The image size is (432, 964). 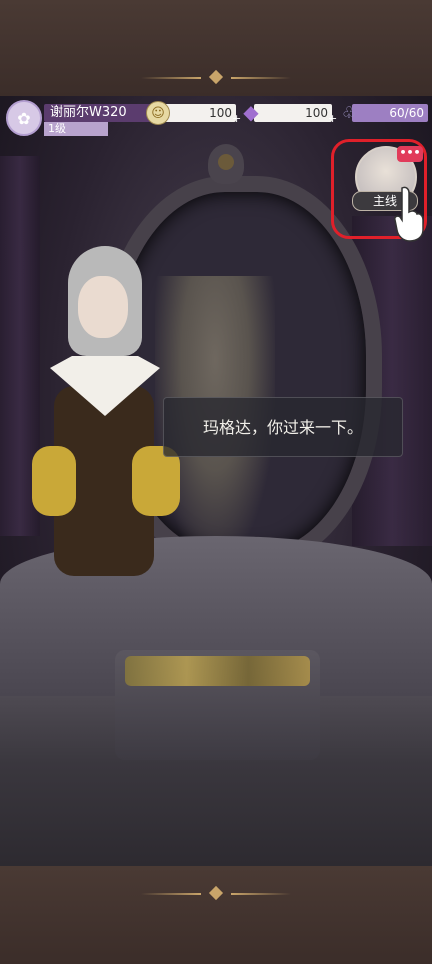 What do you see at coordinates (216, 893) in the screenshot?
I see `bottom-ornament` at bounding box center [216, 893].